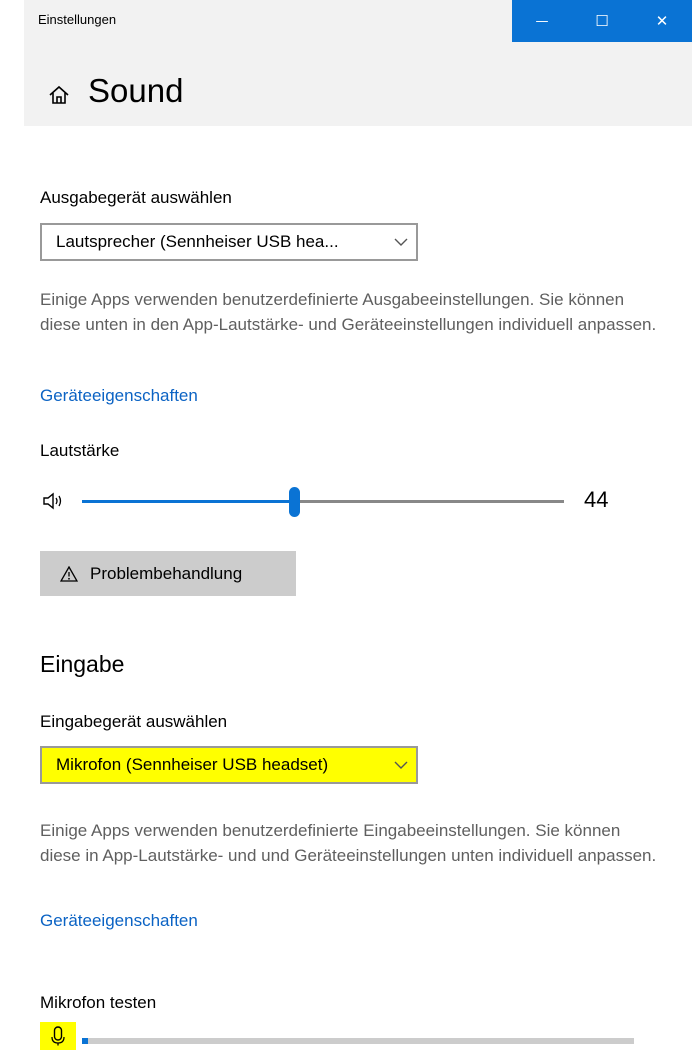 The image size is (692, 1052). What do you see at coordinates (82, 664) in the screenshot?
I see `input-section-title: Eingabe` at bounding box center [82, 664].